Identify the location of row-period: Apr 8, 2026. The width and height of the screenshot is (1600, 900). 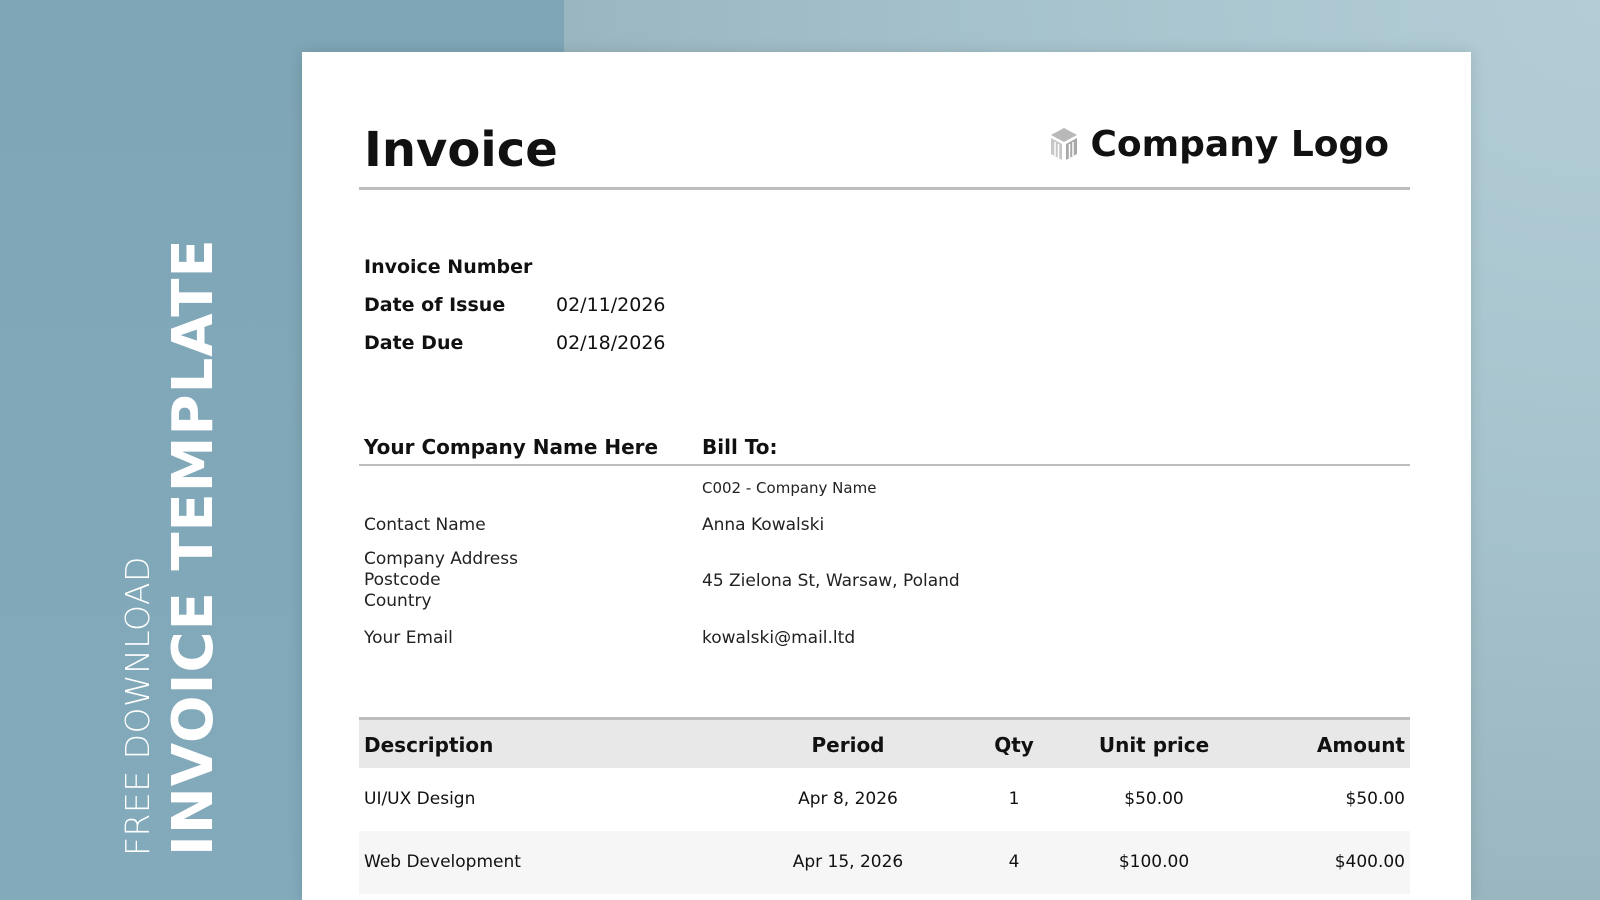
(848, 799).